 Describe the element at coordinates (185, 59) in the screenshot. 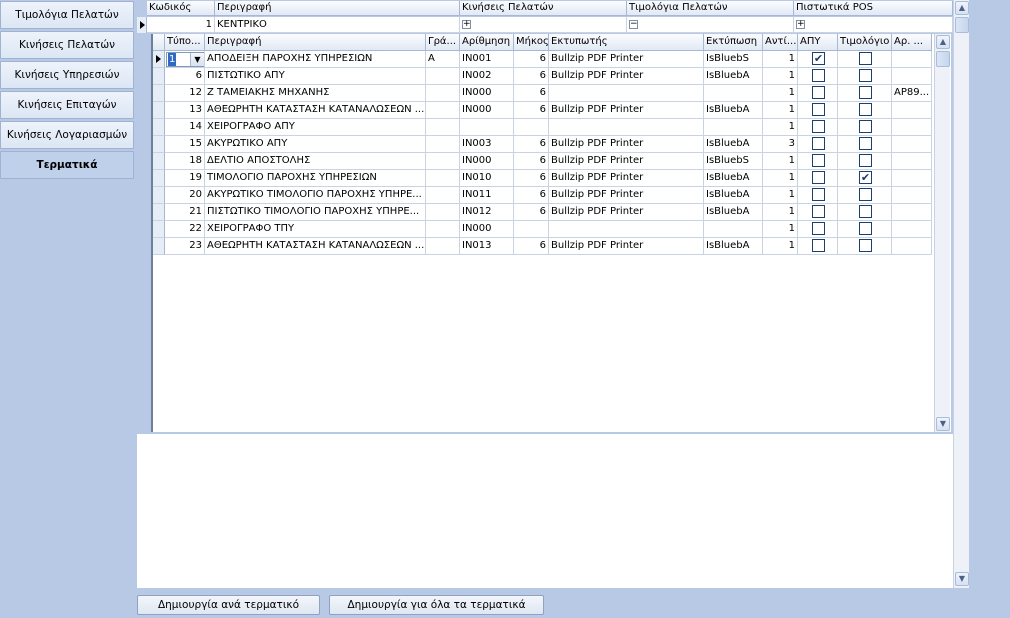

I see `type-dropdown: 1 ▼` at that location.